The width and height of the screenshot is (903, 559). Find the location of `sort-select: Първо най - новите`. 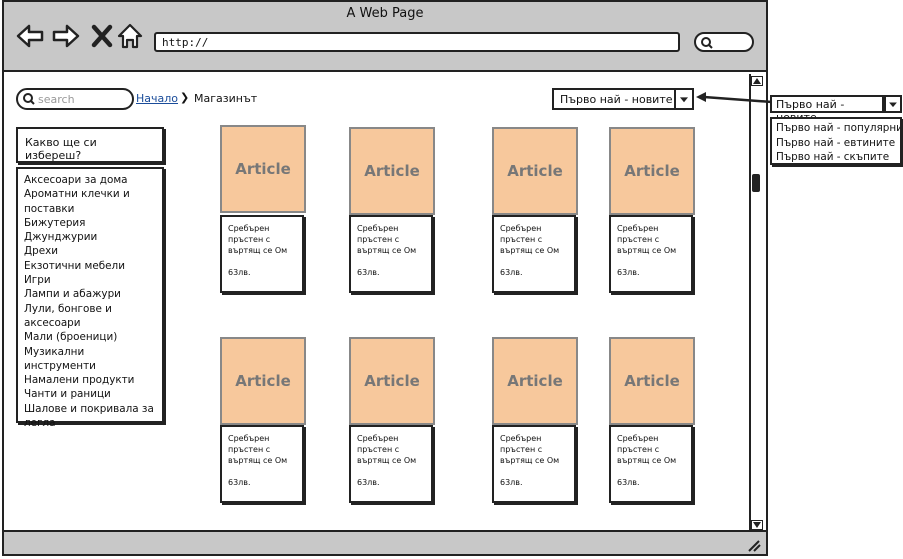

sort-select: Първо най - новите is located at coordinates (623, 99).